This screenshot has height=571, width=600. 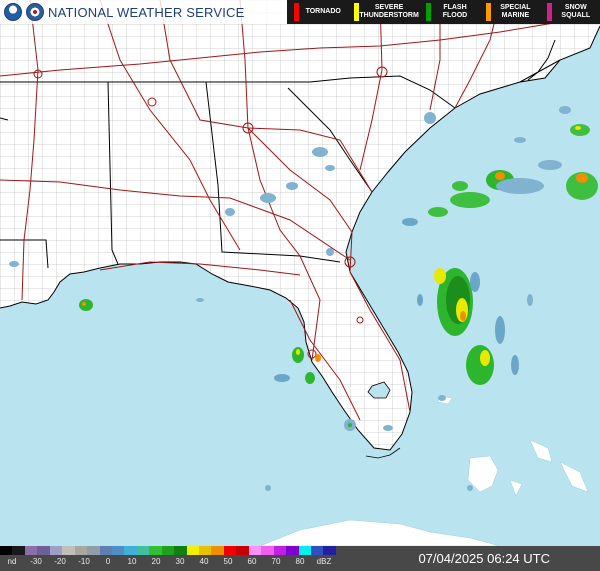 I want to click on scale-label: 20, so click(x=156, y=561).